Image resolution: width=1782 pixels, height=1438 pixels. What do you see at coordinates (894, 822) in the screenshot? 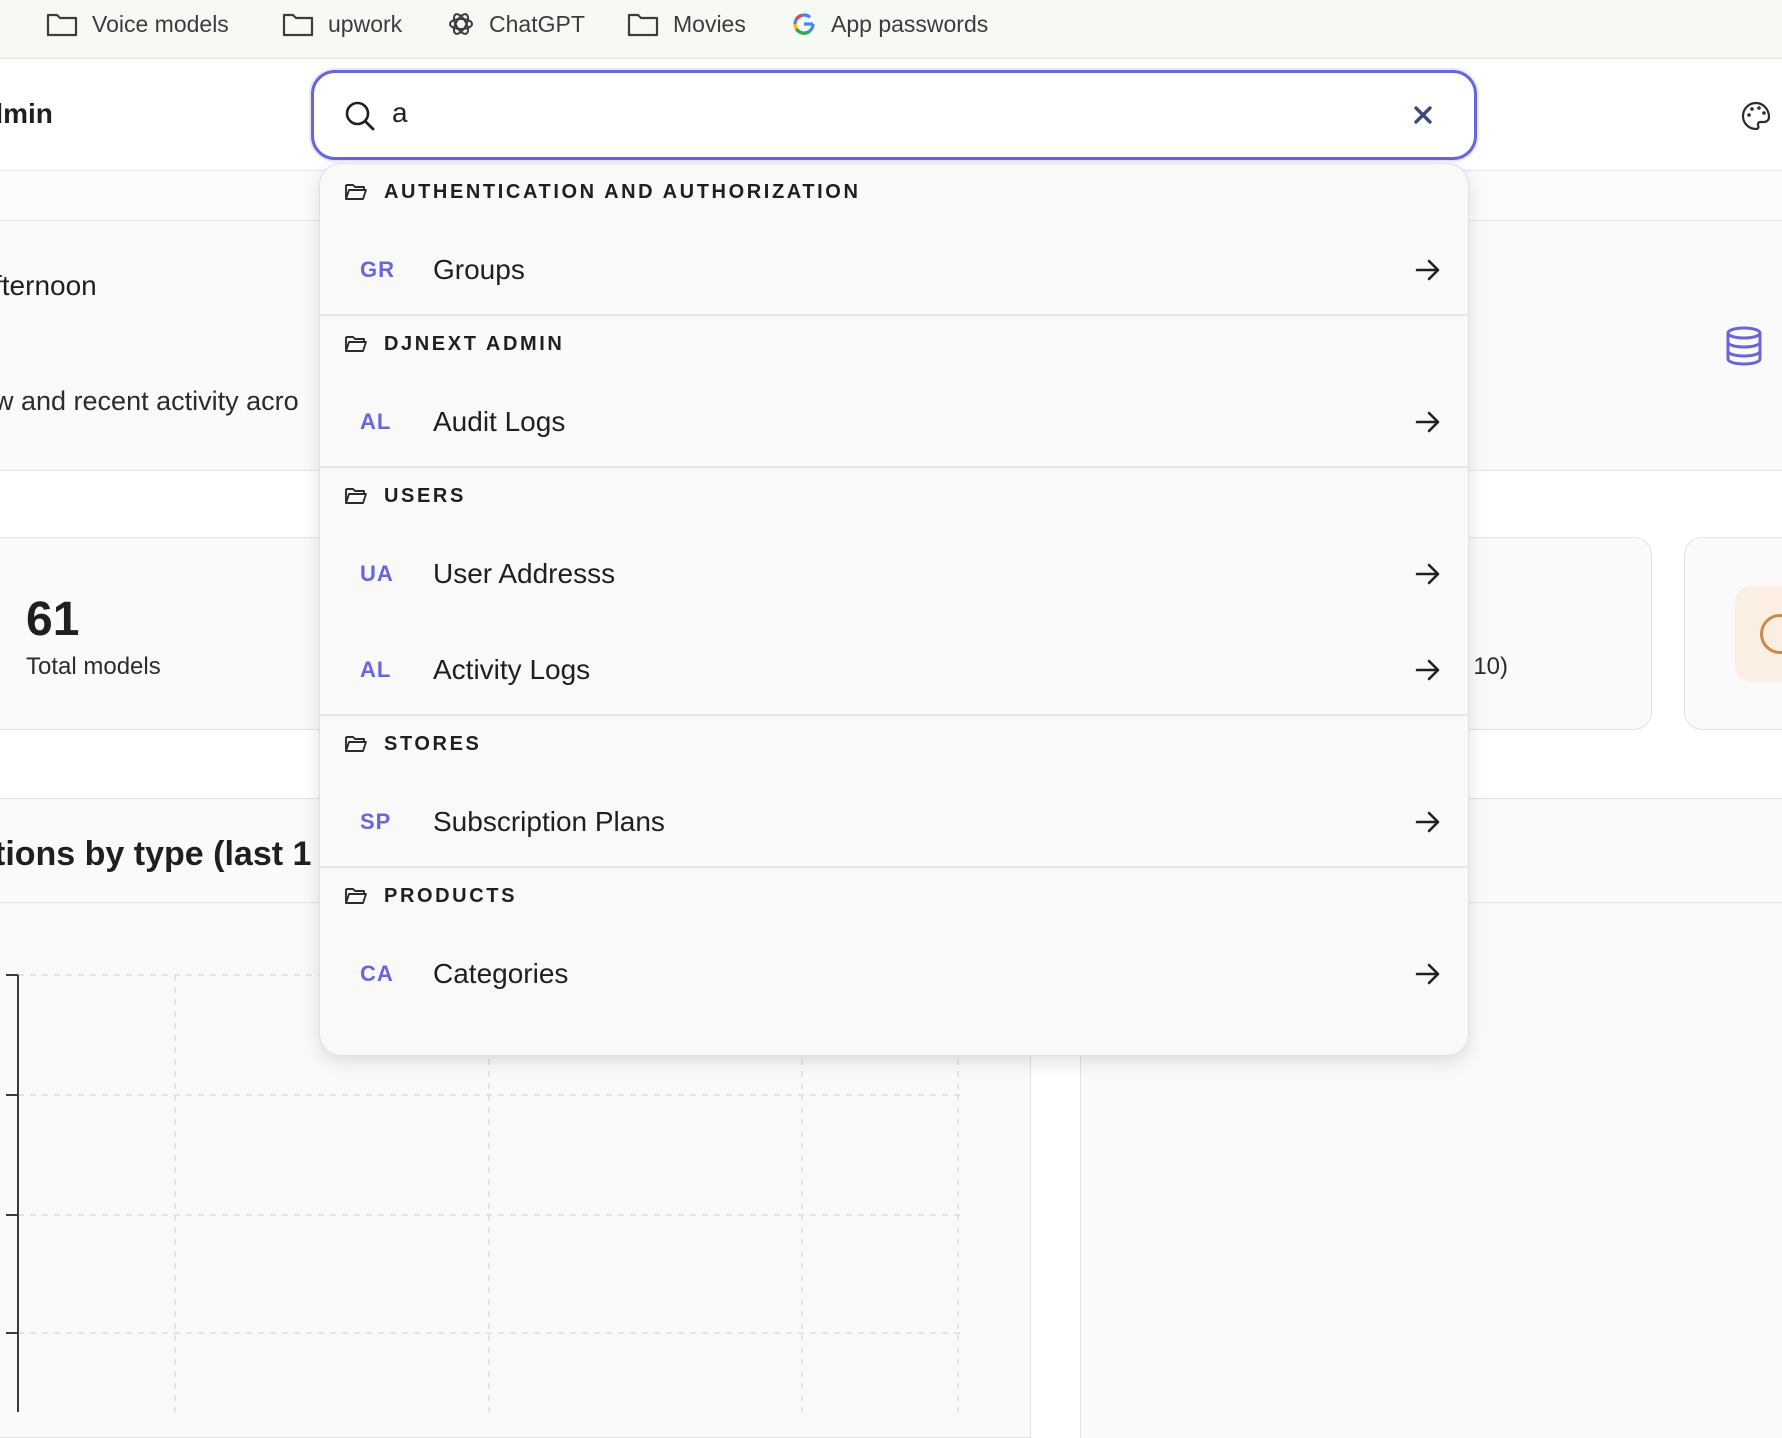
I see `result-item-subscription-plans: SP Subscription Plans` at bounding box center [894, 822].